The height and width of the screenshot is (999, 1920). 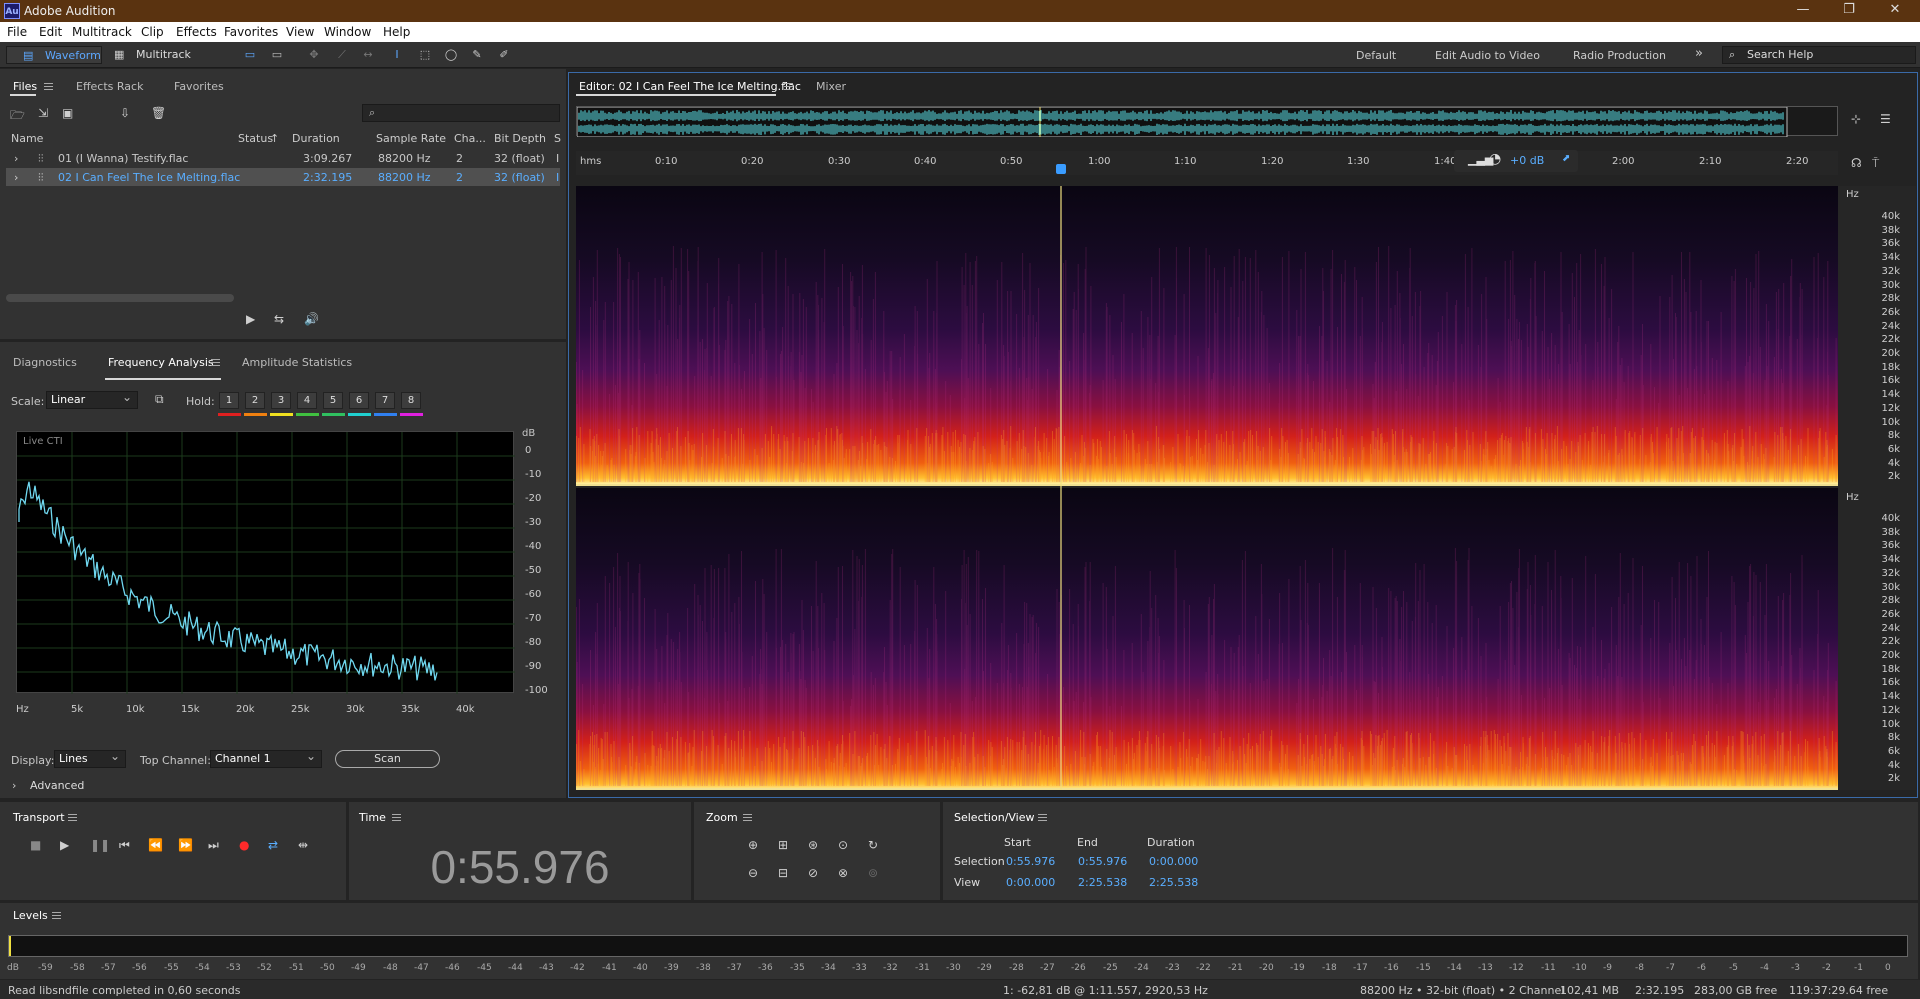 I want to click on hold-button-7: 7, so click(x=385, y=400).